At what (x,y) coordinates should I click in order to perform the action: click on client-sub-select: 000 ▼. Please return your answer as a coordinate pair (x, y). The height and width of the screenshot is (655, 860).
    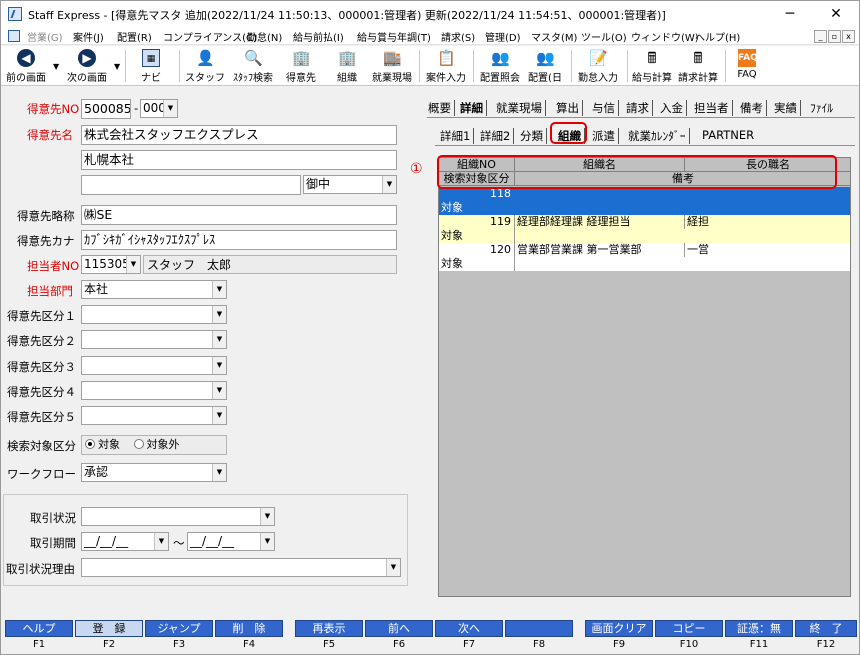
    Looking at the image, I should click on (159, 108).